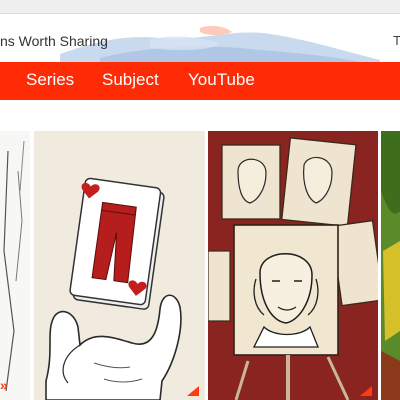  What do you see at coordinates (200, 38) in the screenshot?
I see `site-header: ns Worth Sharing T` at bounding box center [200, 38].